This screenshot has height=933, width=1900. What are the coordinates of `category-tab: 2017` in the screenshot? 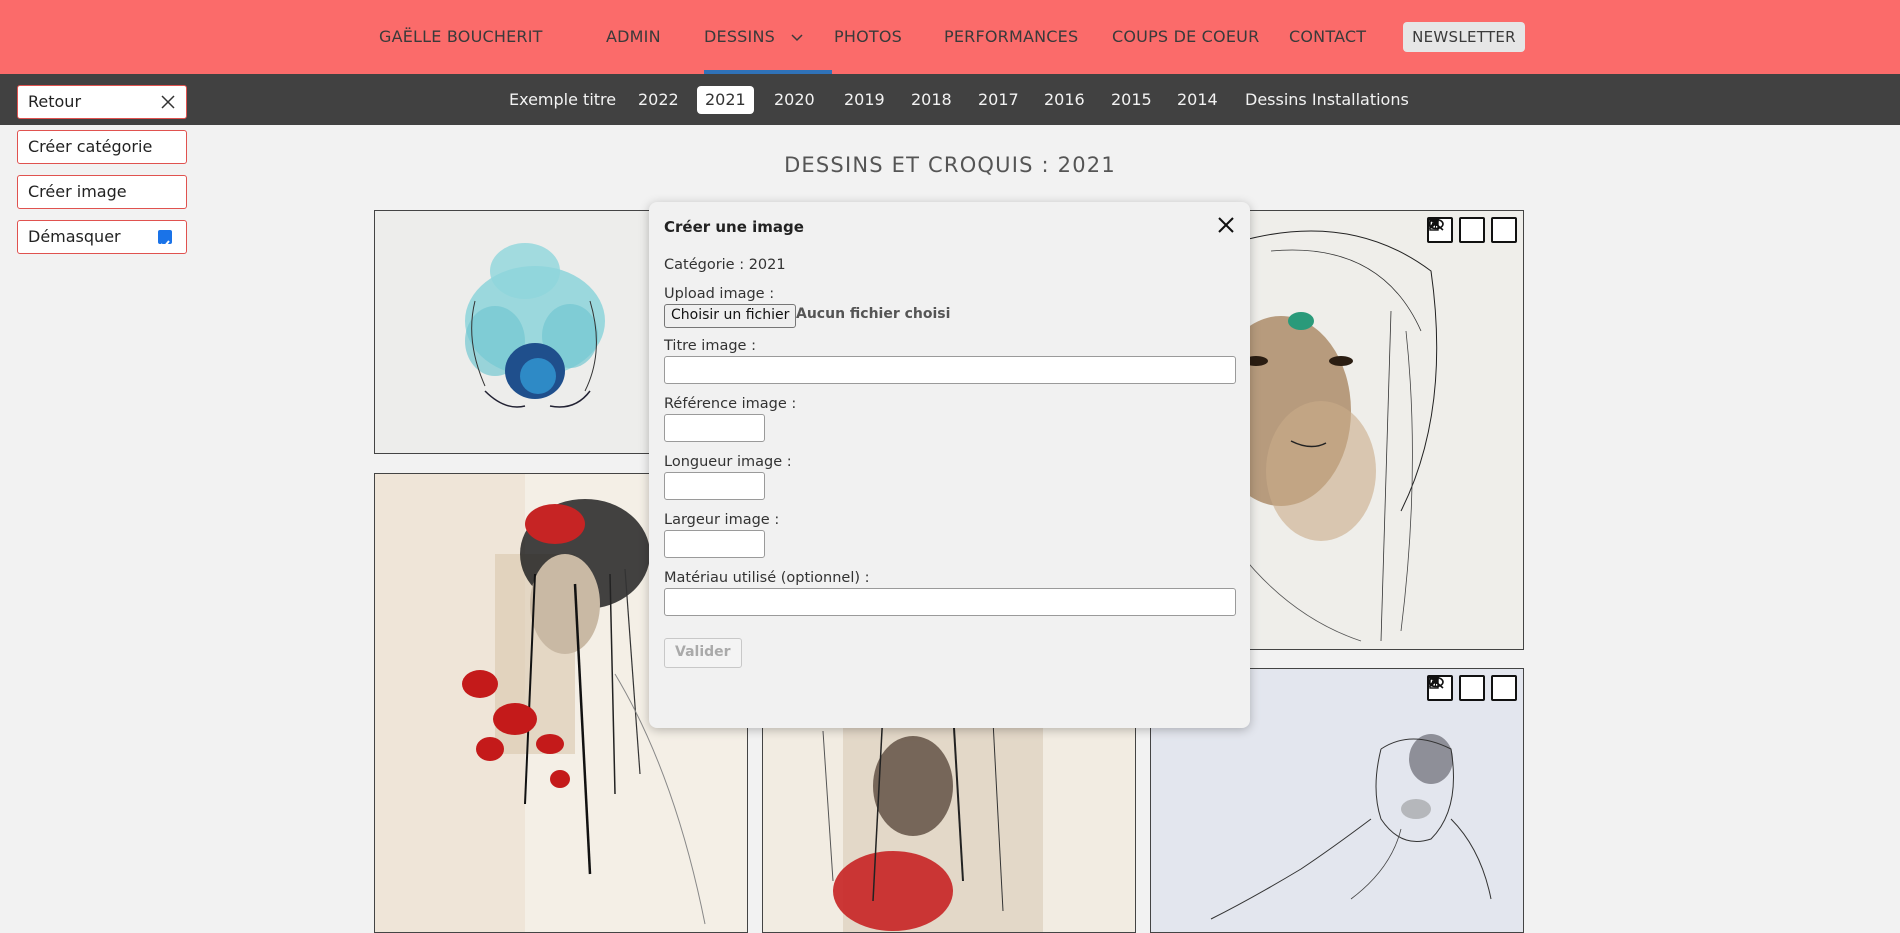 It's located at (998, 100).